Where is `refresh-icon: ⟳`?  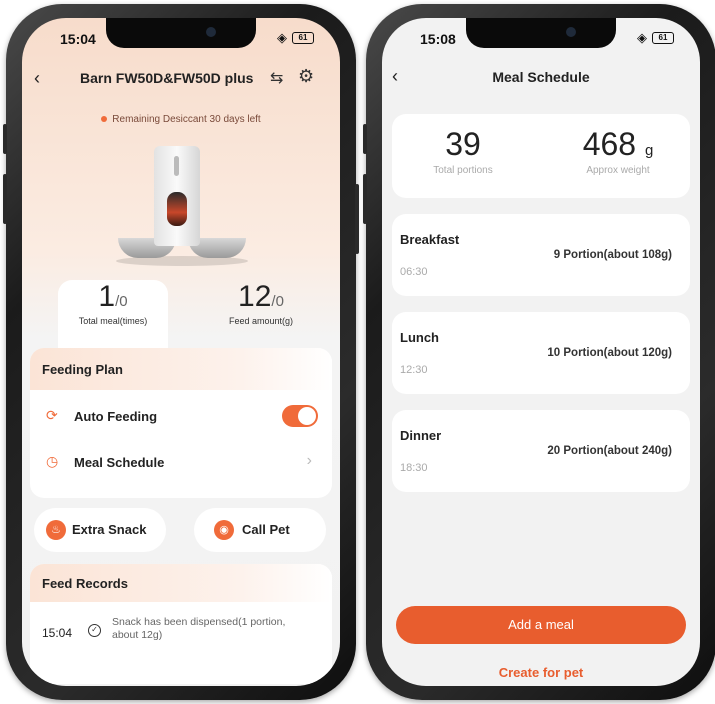 refresh-icon: ⟳ is located at coordinates (52, 415).